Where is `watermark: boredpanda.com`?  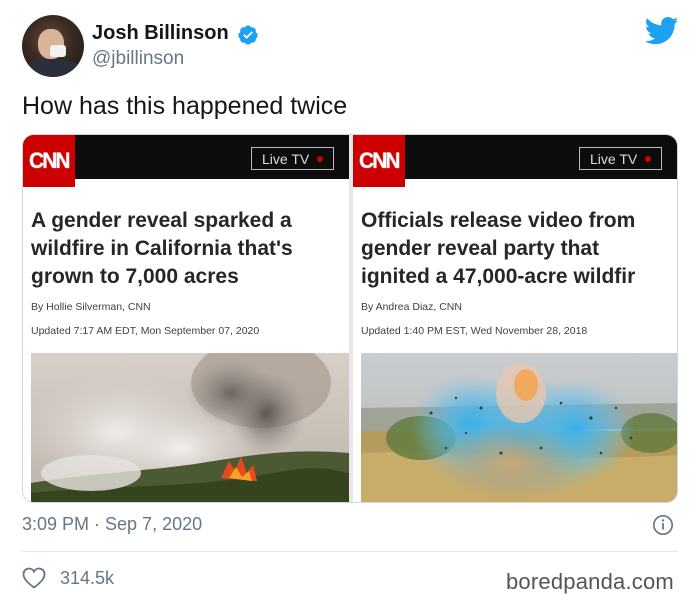 watermark: boredpanda.com is located at coordinates (590, 581).